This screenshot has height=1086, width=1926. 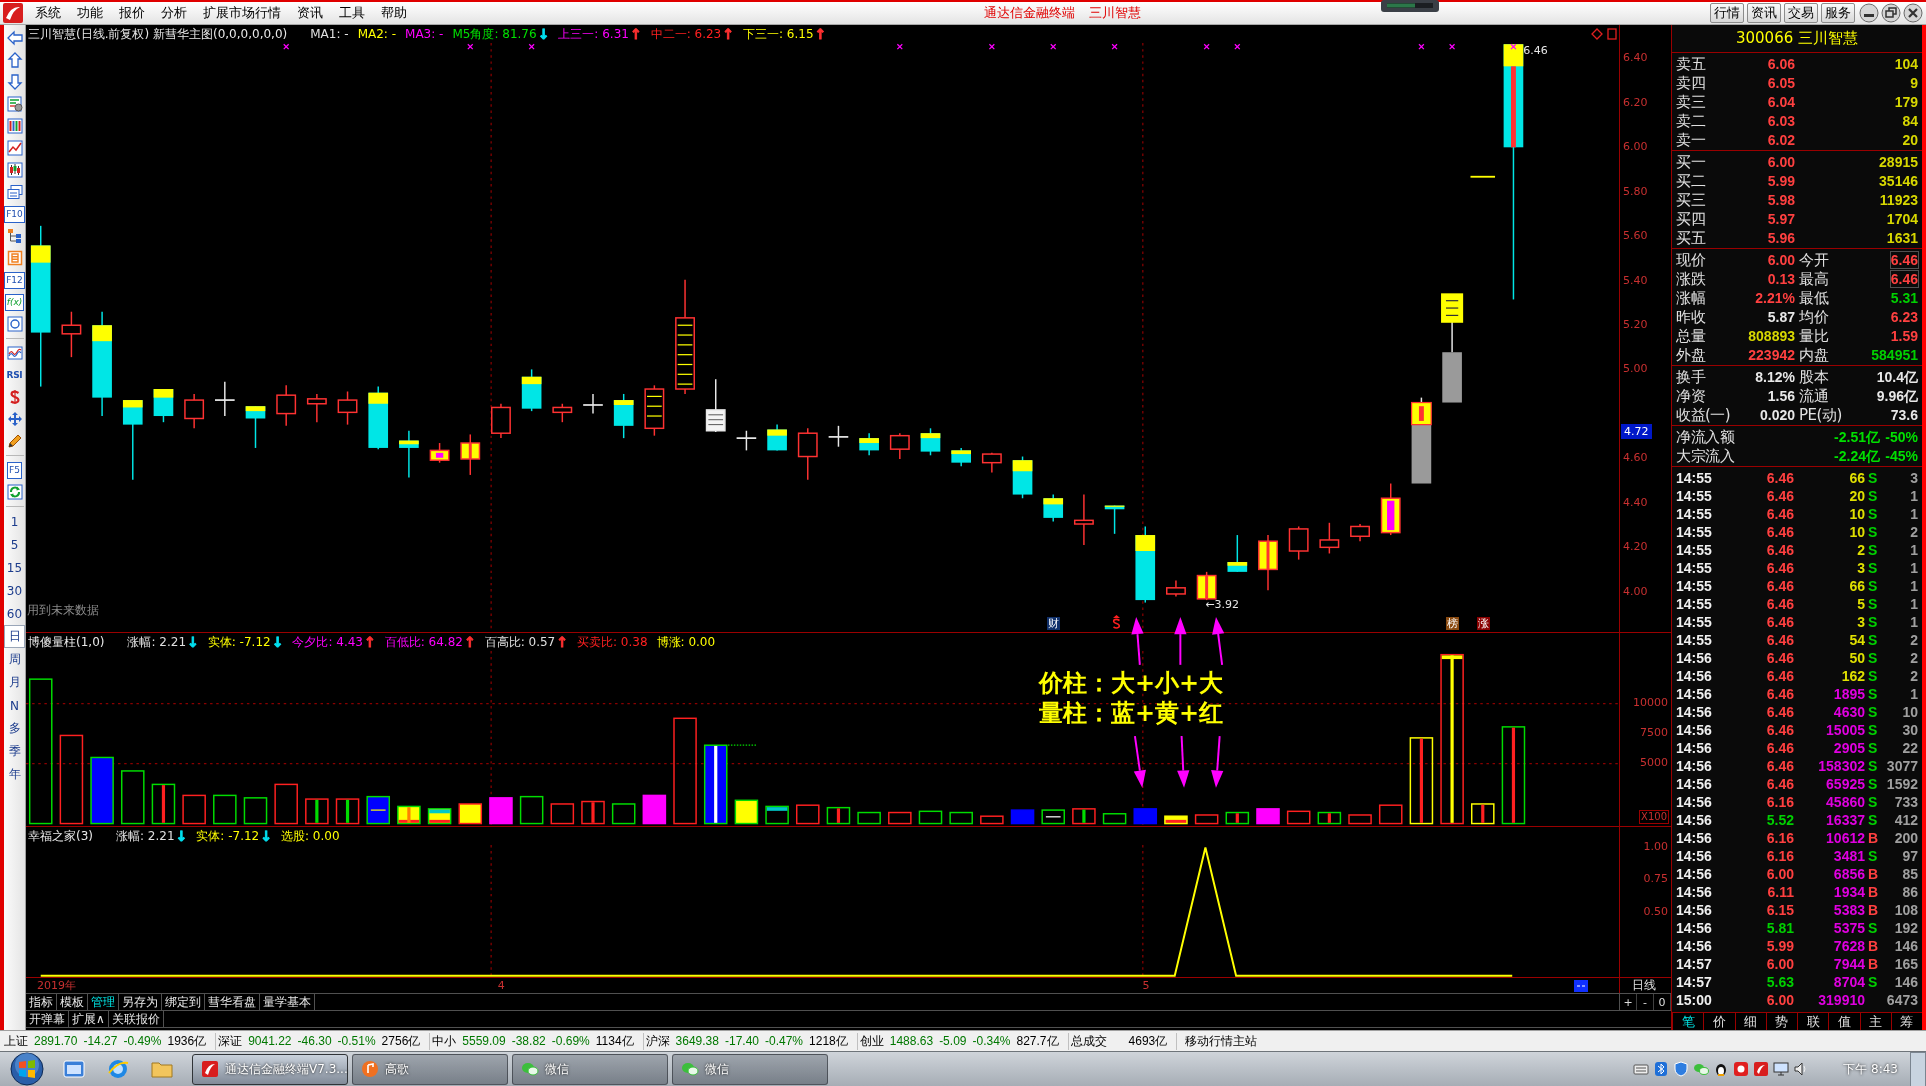 What do you see at coordinates (1781, 278) in the screenshot?
I see `quote-value: 0.13` at bounding box center [1781, 278].